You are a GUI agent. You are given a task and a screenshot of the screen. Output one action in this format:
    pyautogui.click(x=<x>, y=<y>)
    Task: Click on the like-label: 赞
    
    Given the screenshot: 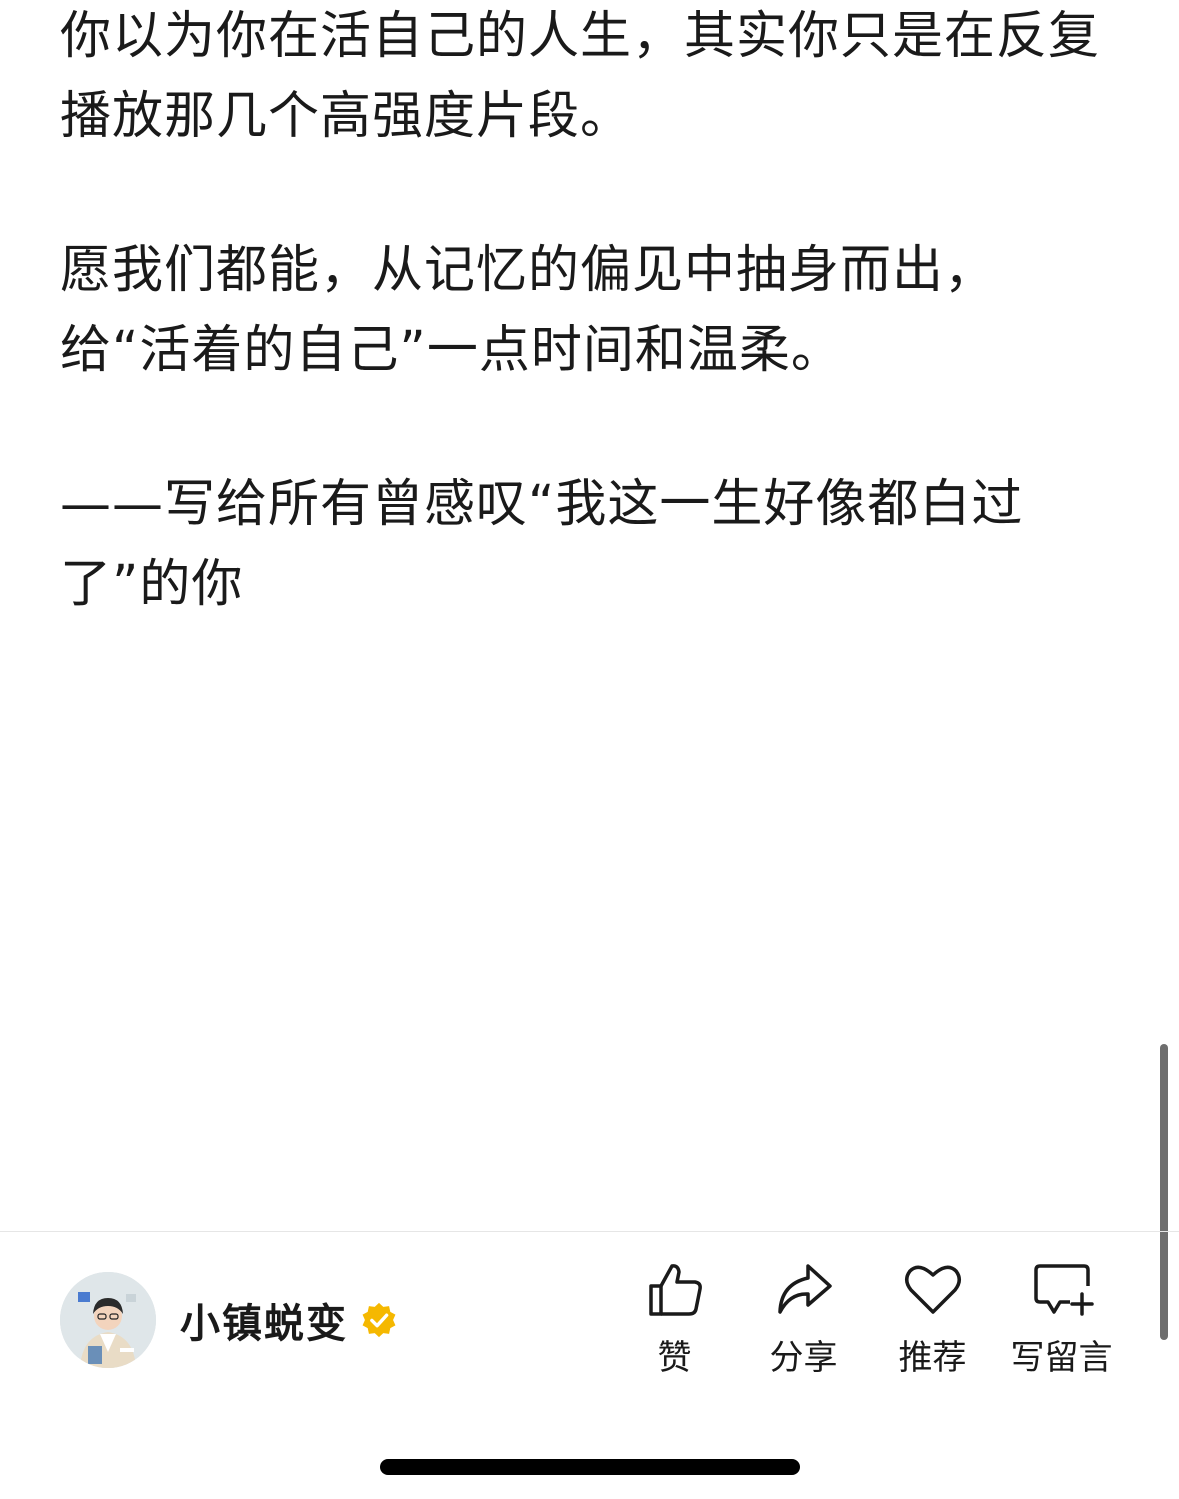 What is the action you would take?
    pyautogui.click(x=674, y=1358)
    